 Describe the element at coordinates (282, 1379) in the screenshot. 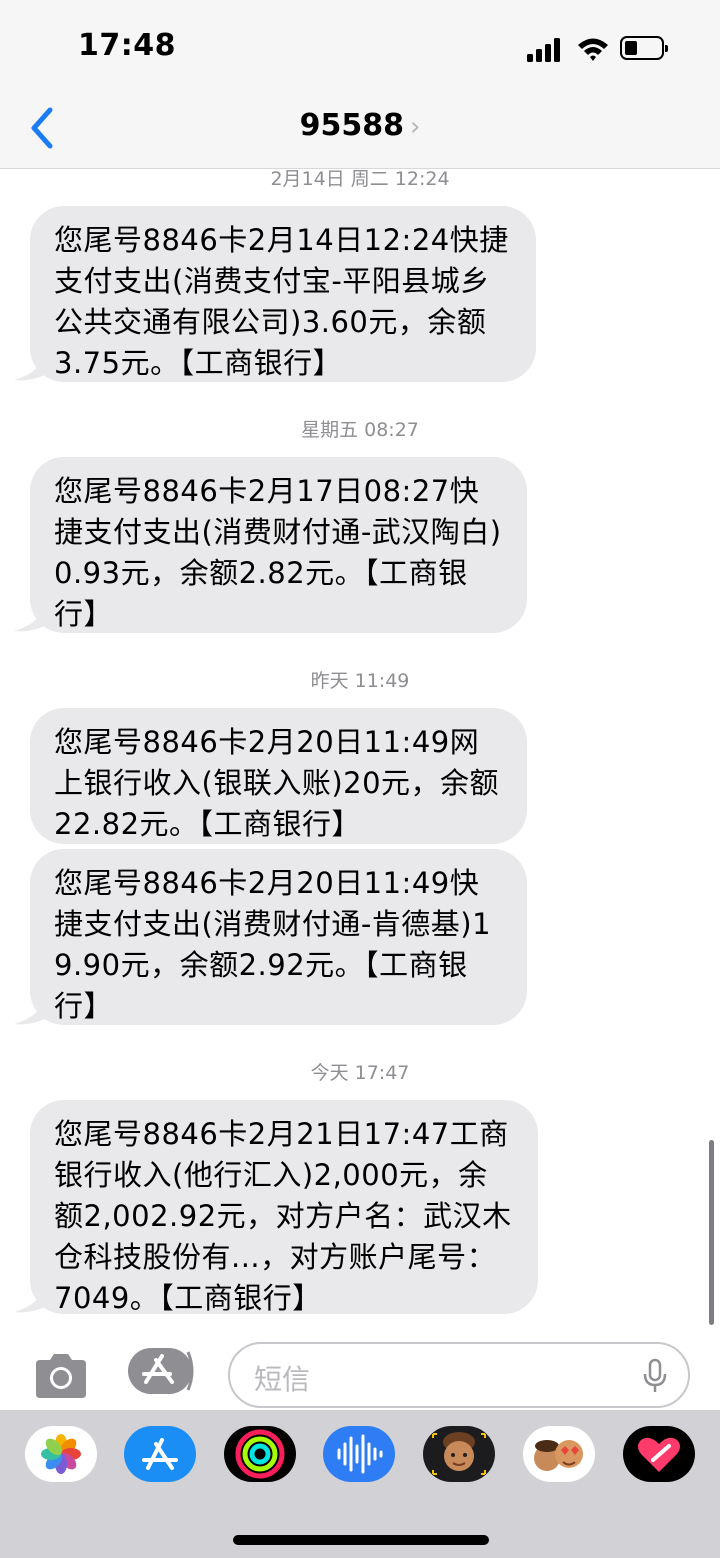

I see `message-input-placeholder: 短信` at that location.